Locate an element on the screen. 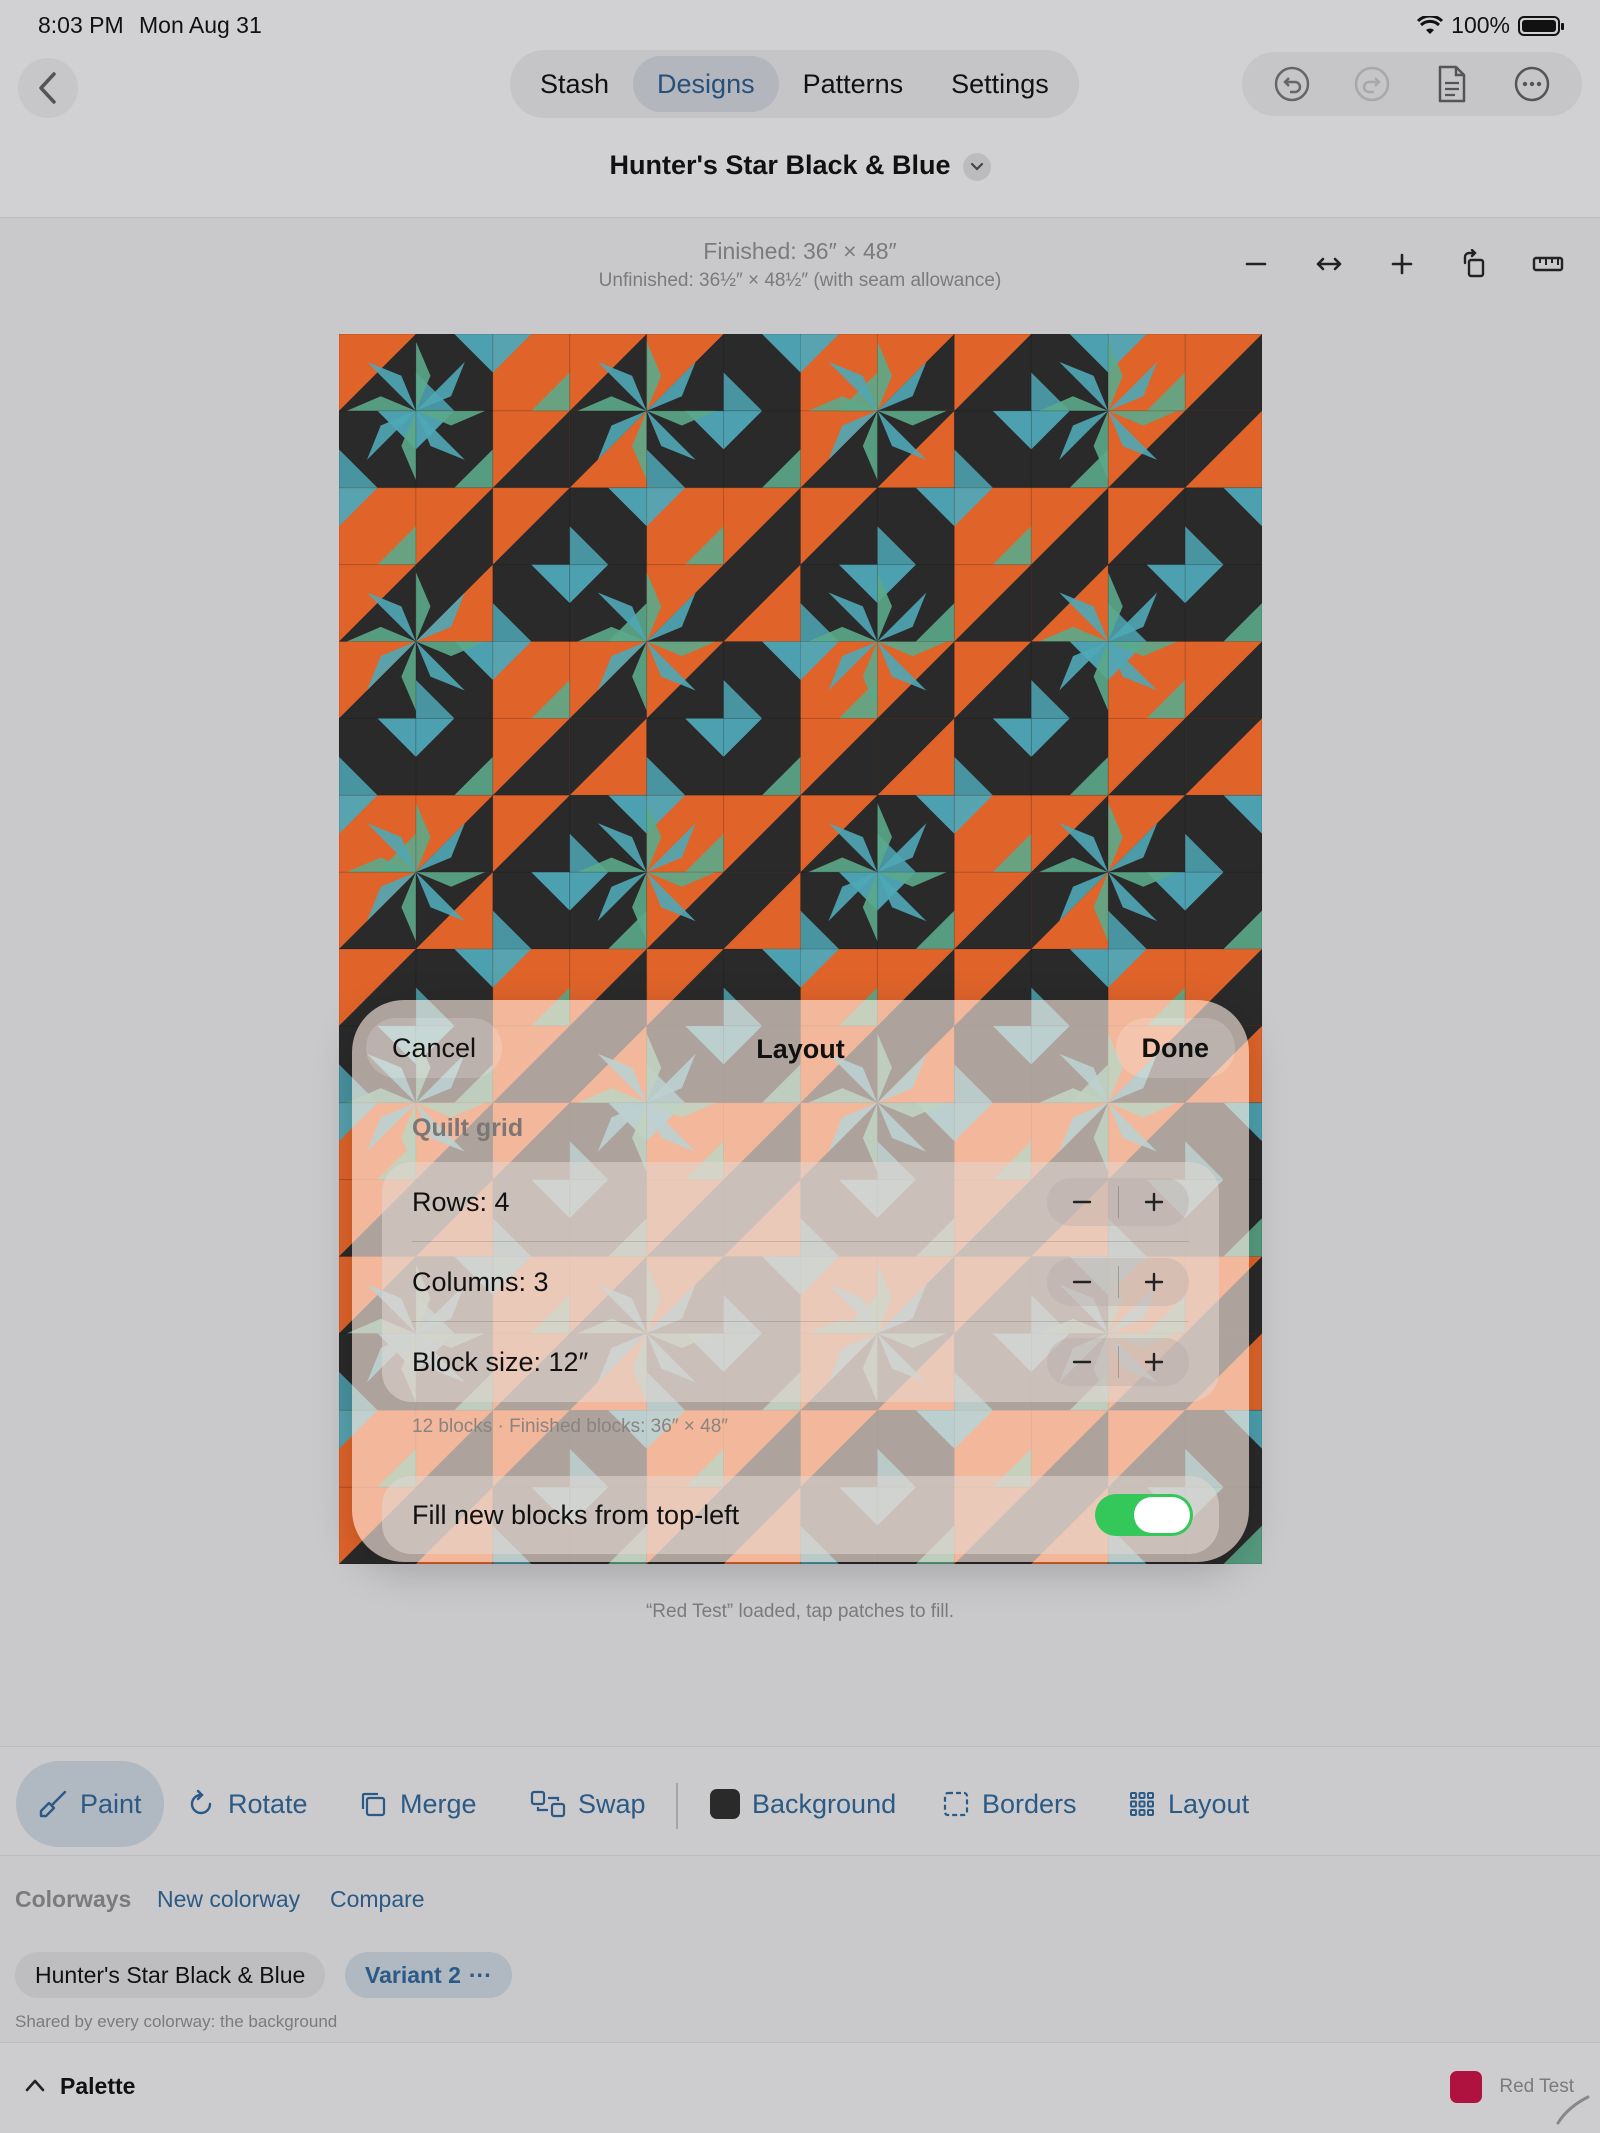  rows-increment-button is located at coordinates (1154, 1202).